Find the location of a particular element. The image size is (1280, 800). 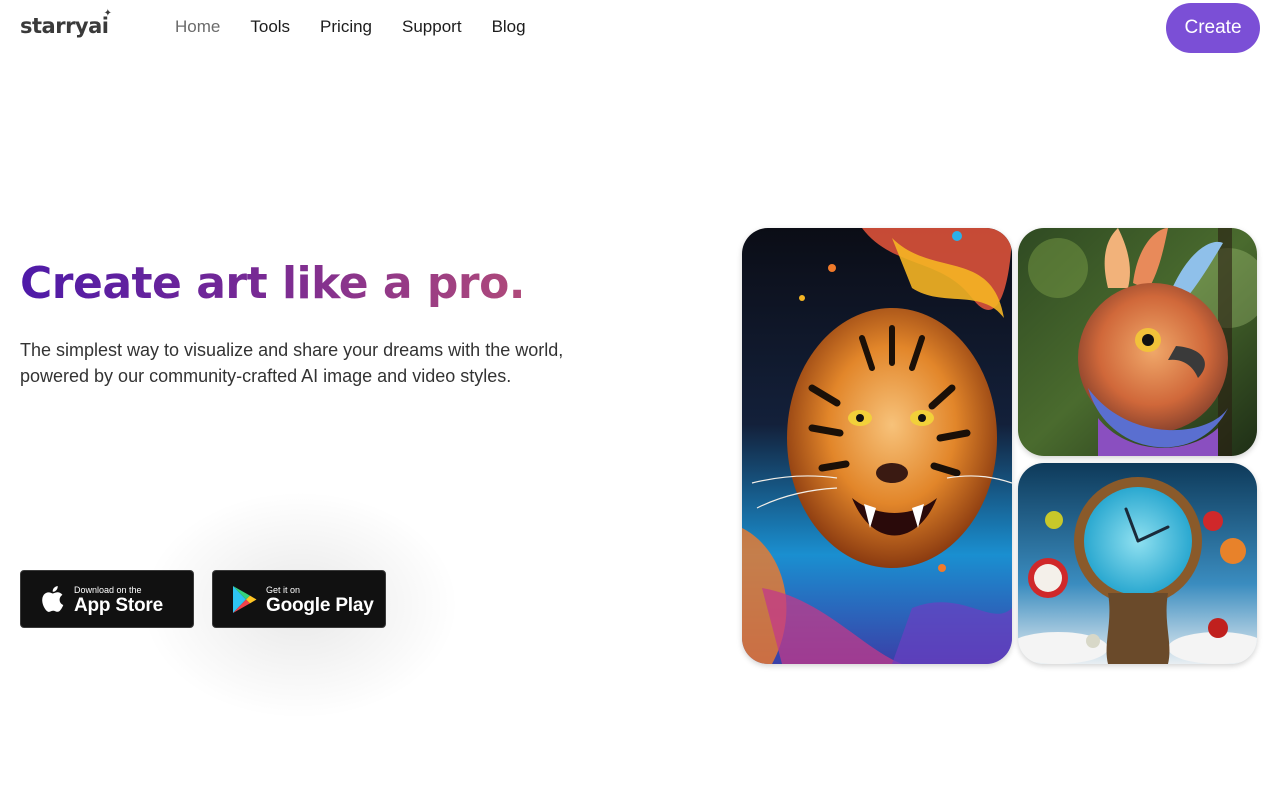

hero-title: Create art like a pro. is located at coordinates (273, 283).